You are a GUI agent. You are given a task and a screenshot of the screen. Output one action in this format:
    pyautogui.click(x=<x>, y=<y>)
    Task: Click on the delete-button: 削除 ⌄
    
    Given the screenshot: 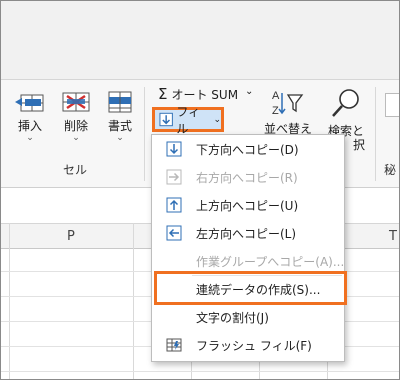 What is the action you would take?
    pyautogui.click(x=76, y=116)
    